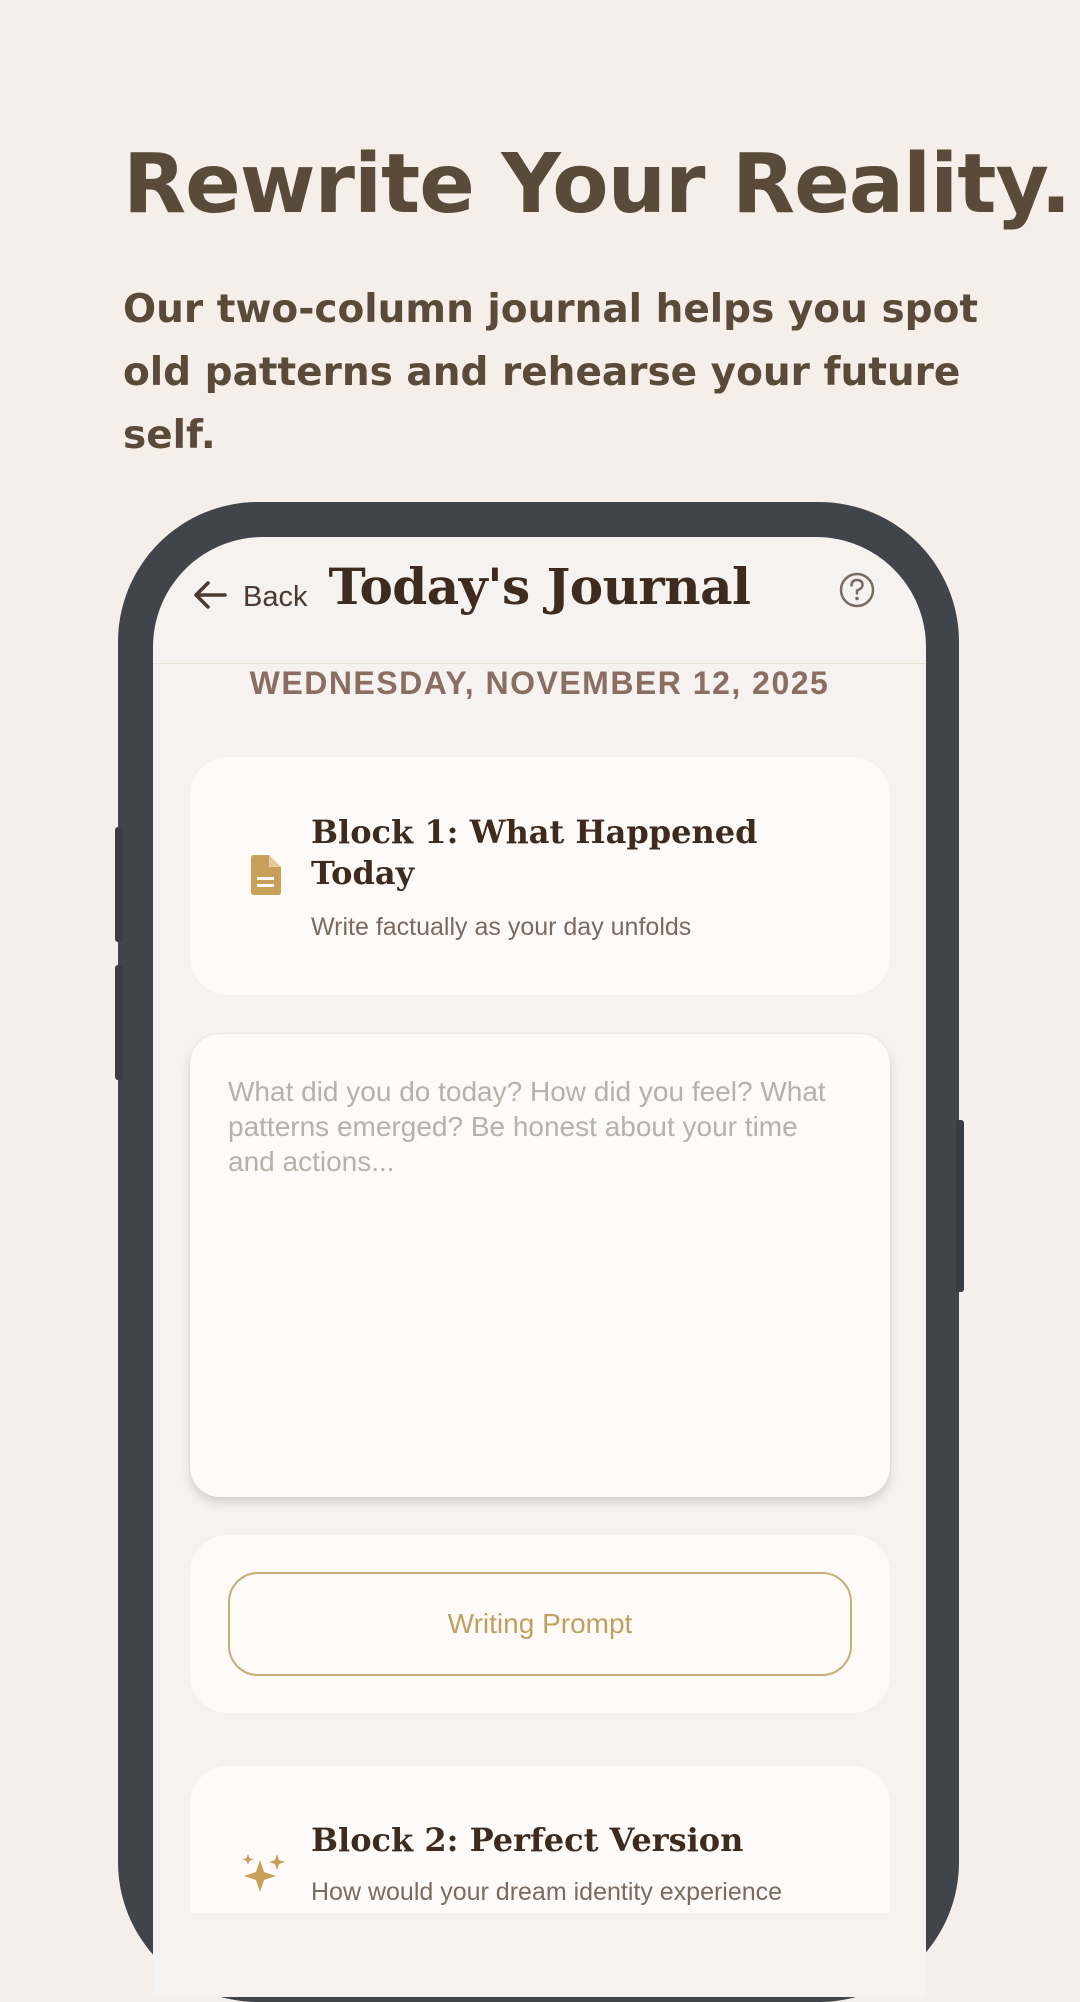 This screenshot has width=1080, height=2002. I want to click on writing-prompt-button: Writing Prompt, so click(540, 1624).